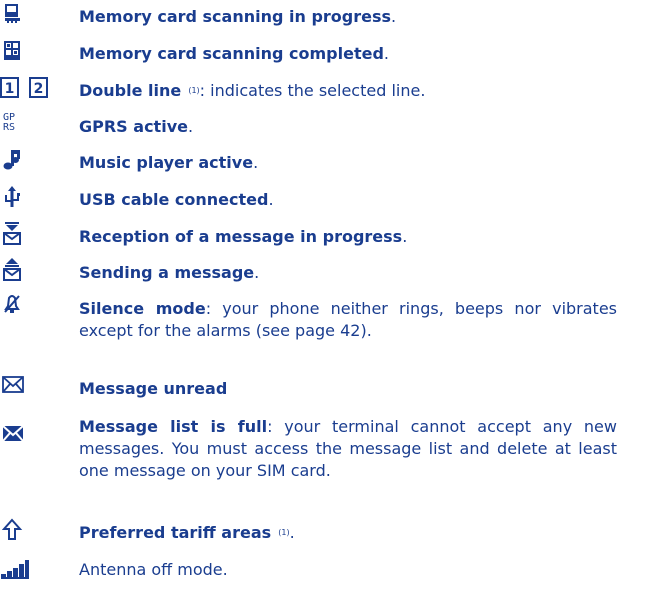  What do you see at coordinates (175, 532) in the screenshot?
I see `item-title: Preferred tariff areas` at bounding box center [175, 532].